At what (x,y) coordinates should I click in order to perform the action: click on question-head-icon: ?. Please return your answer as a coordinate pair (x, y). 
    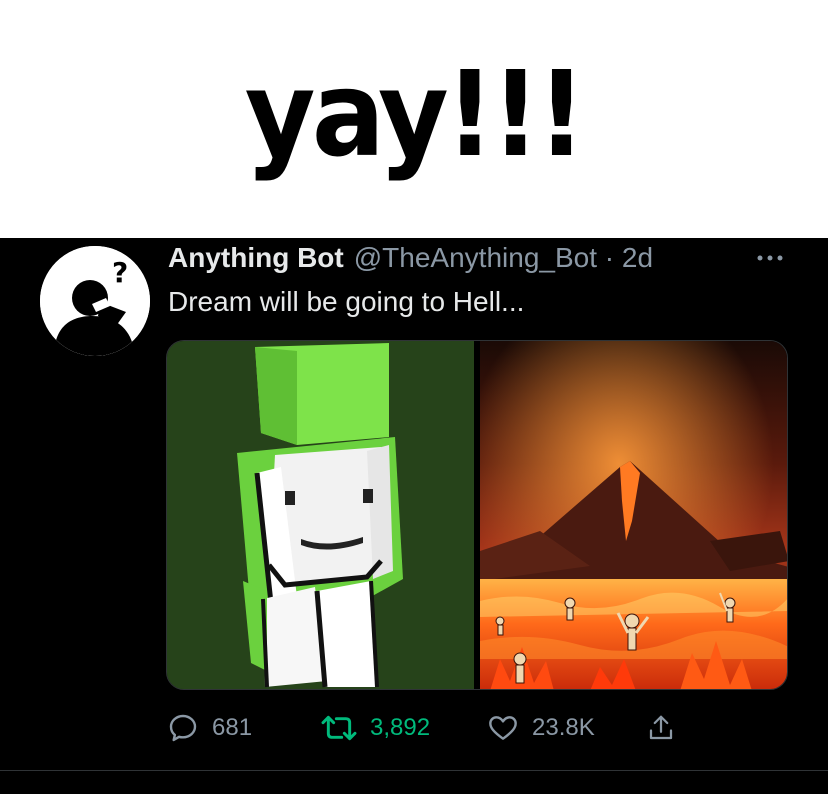
    Looking at the image, I should click on (95, 301).